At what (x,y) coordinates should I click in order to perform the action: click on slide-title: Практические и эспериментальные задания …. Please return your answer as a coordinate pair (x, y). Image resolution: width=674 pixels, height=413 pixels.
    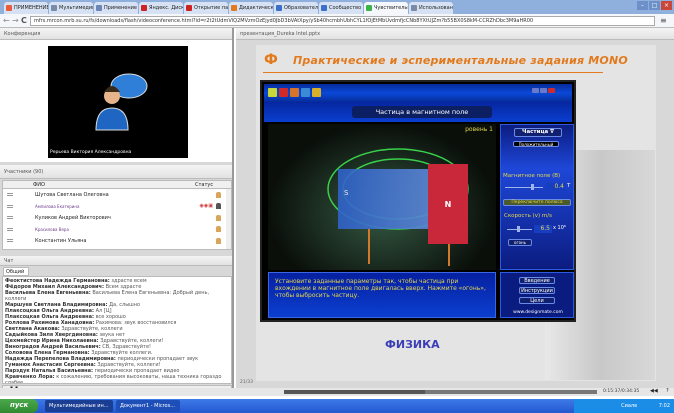
    Looking at the image, I should click on (460, 60).